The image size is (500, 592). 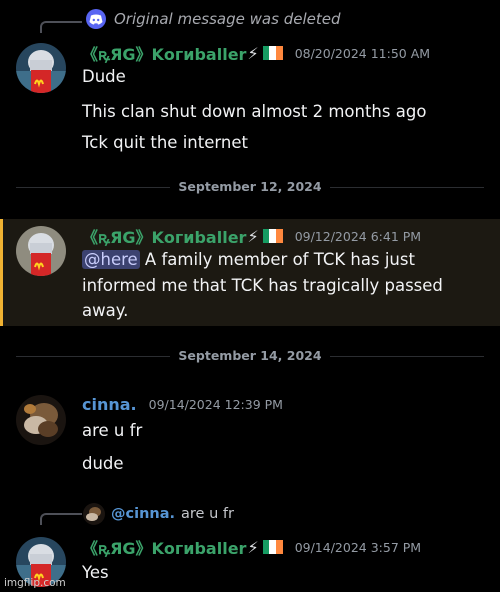 I want to click on deleted-message-text: Original message was deleted, so click(x=227, y=19).